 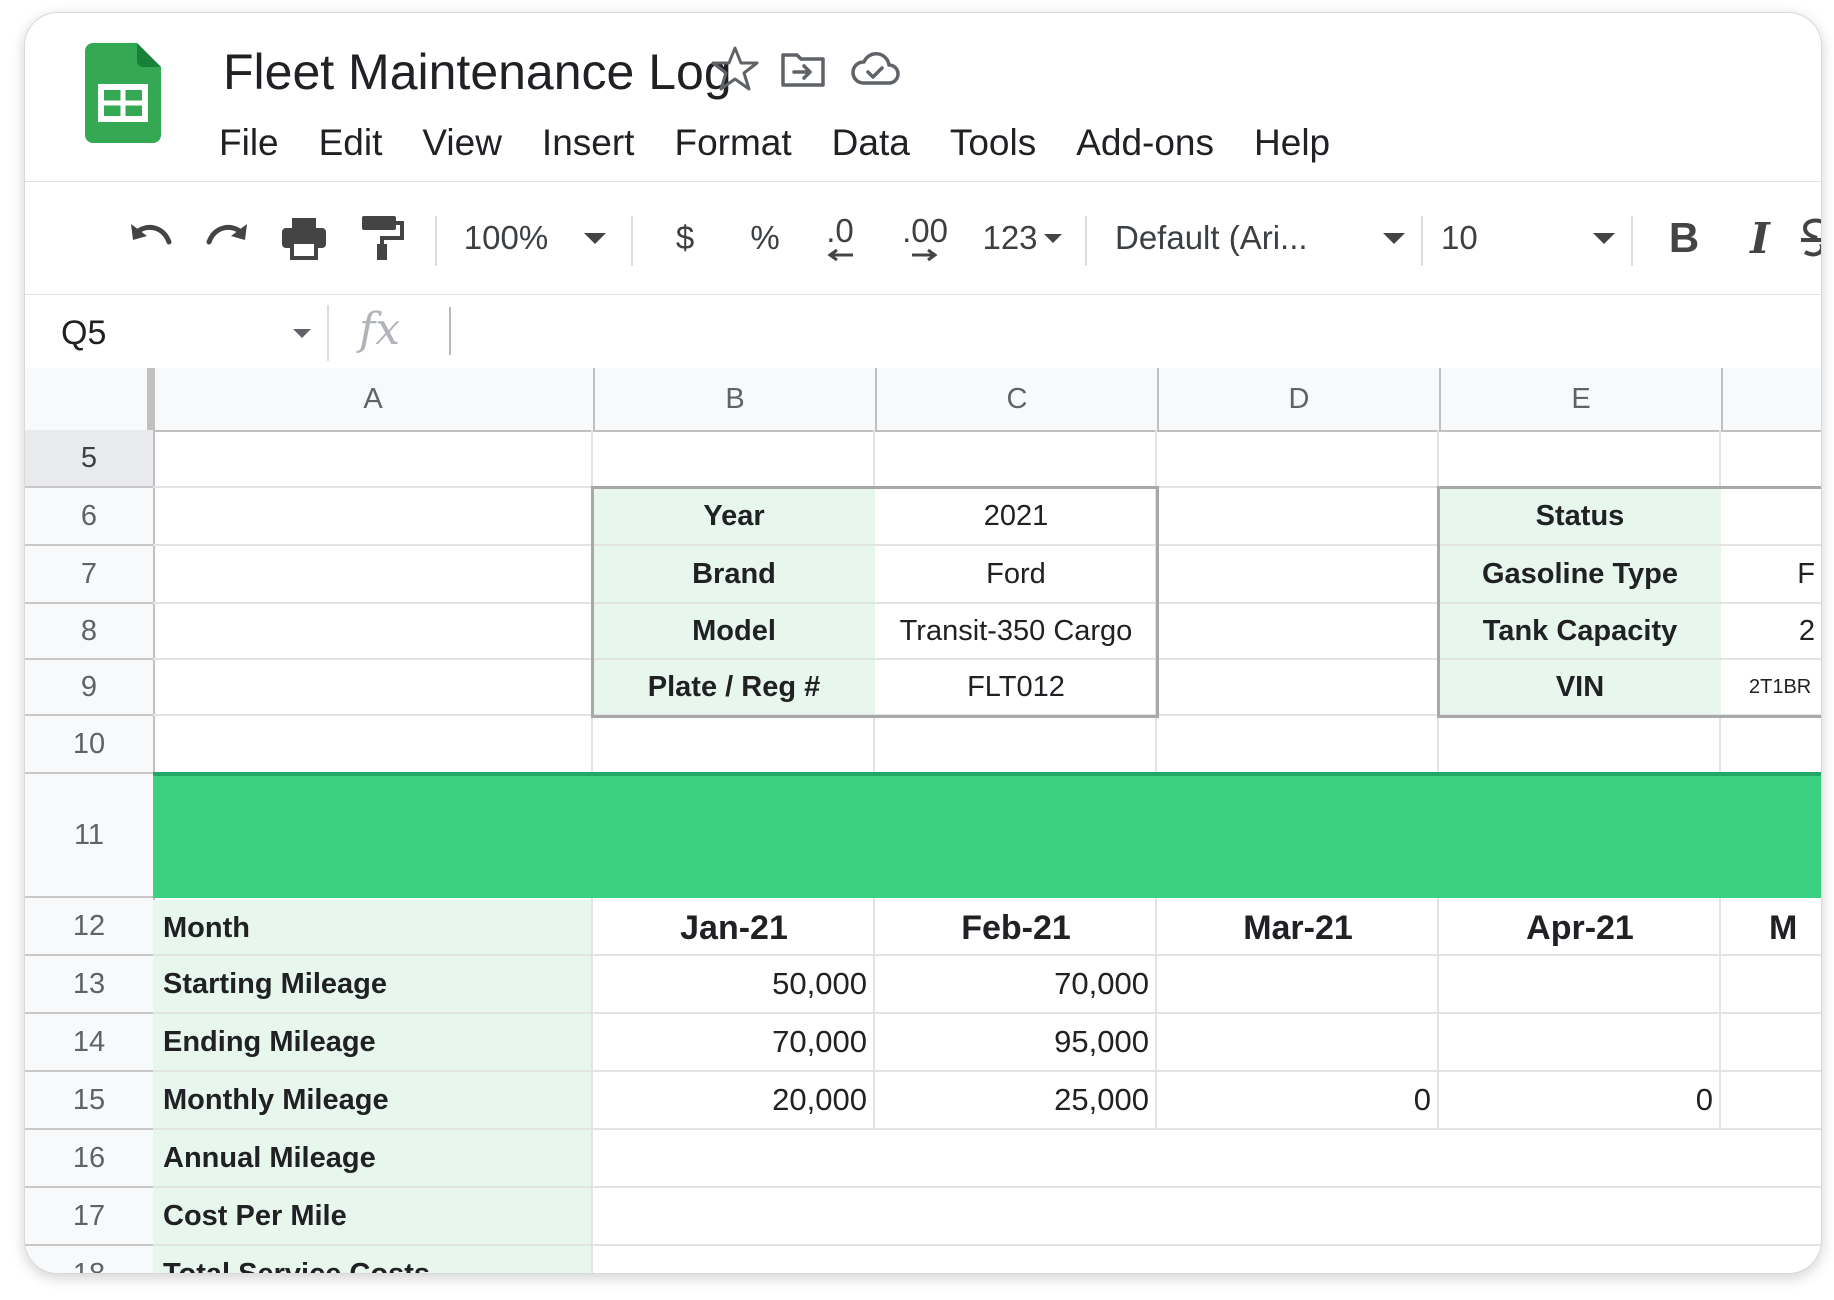 I want to click on row-header-6: 6, so click(x=89, y=517).